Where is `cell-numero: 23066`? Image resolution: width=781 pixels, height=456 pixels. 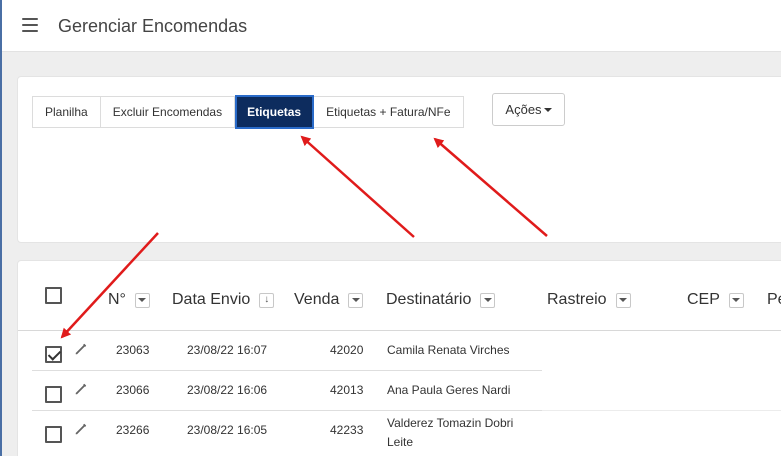
cell-numero: 23066 is located at coordinates (133, 390).